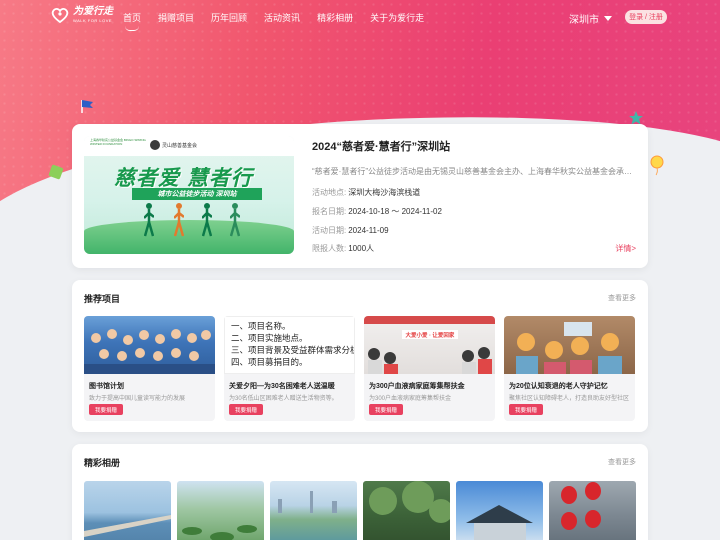 The image size is (720, 540). I want to click on flag-icon, so click(87, 106).